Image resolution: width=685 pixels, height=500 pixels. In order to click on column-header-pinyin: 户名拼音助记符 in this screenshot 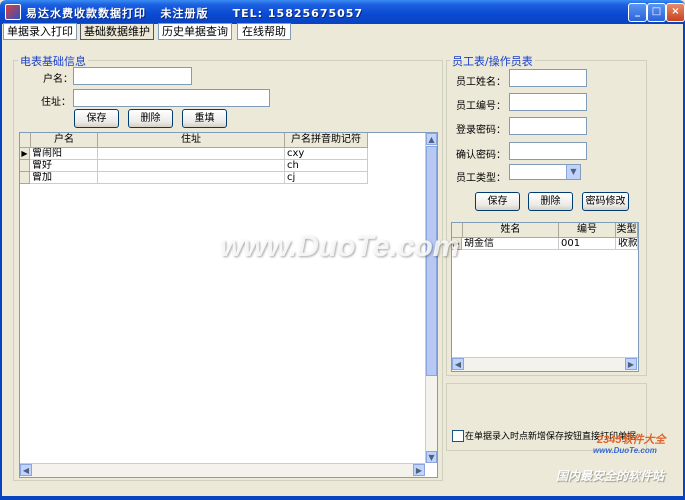, I will do `click(326, 140)`.